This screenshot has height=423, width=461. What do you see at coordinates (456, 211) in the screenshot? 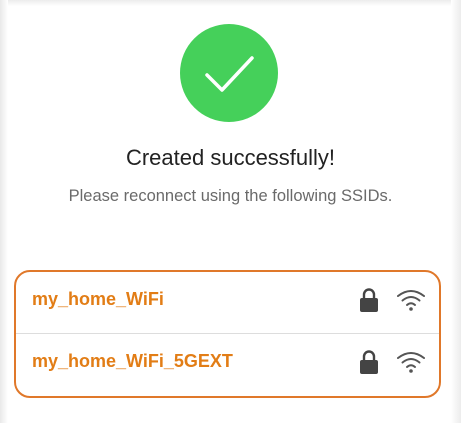
I see `card-shadow-right` at bounding box center [456, 211].